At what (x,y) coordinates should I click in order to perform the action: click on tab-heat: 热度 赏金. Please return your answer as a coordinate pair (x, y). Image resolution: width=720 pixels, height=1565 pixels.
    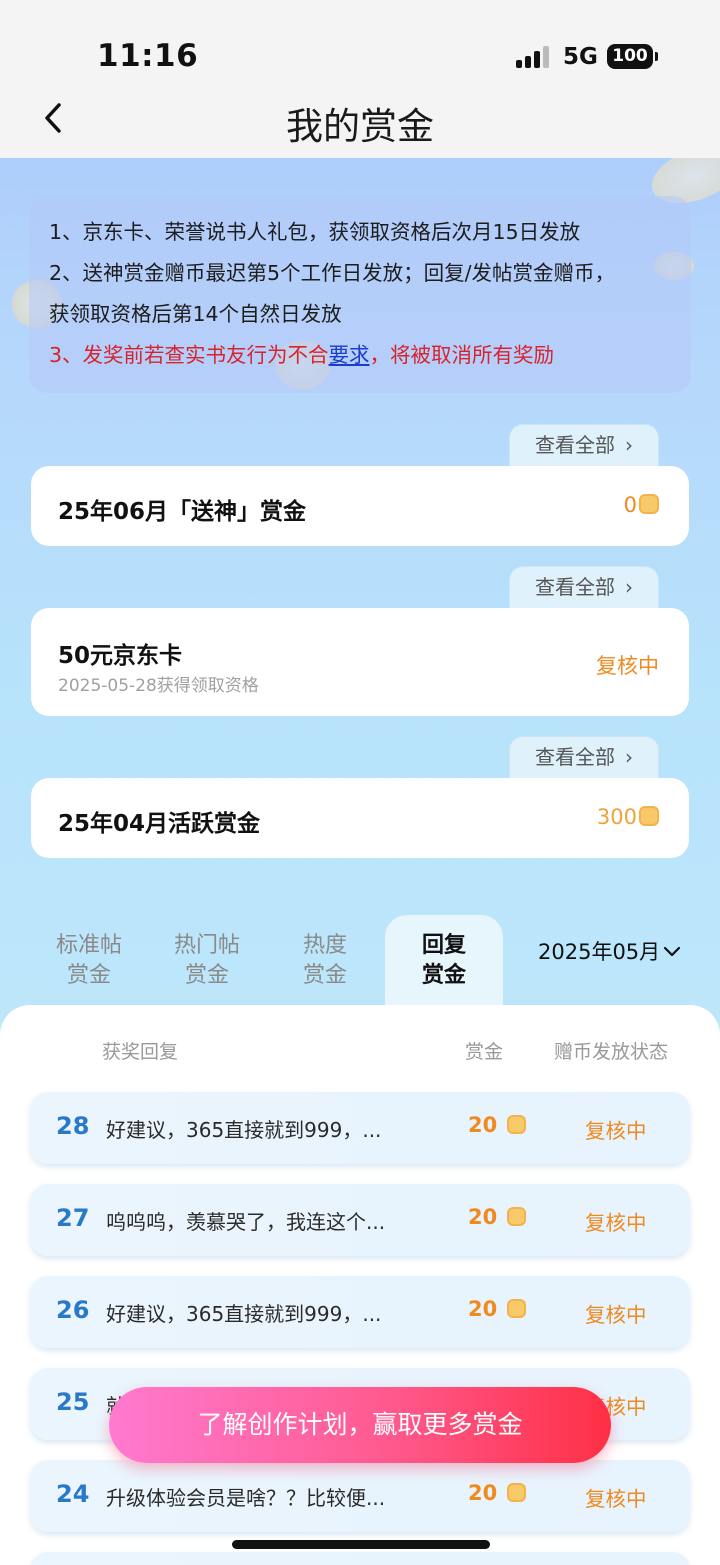
    Looking at the image, I should click on (325, 961).